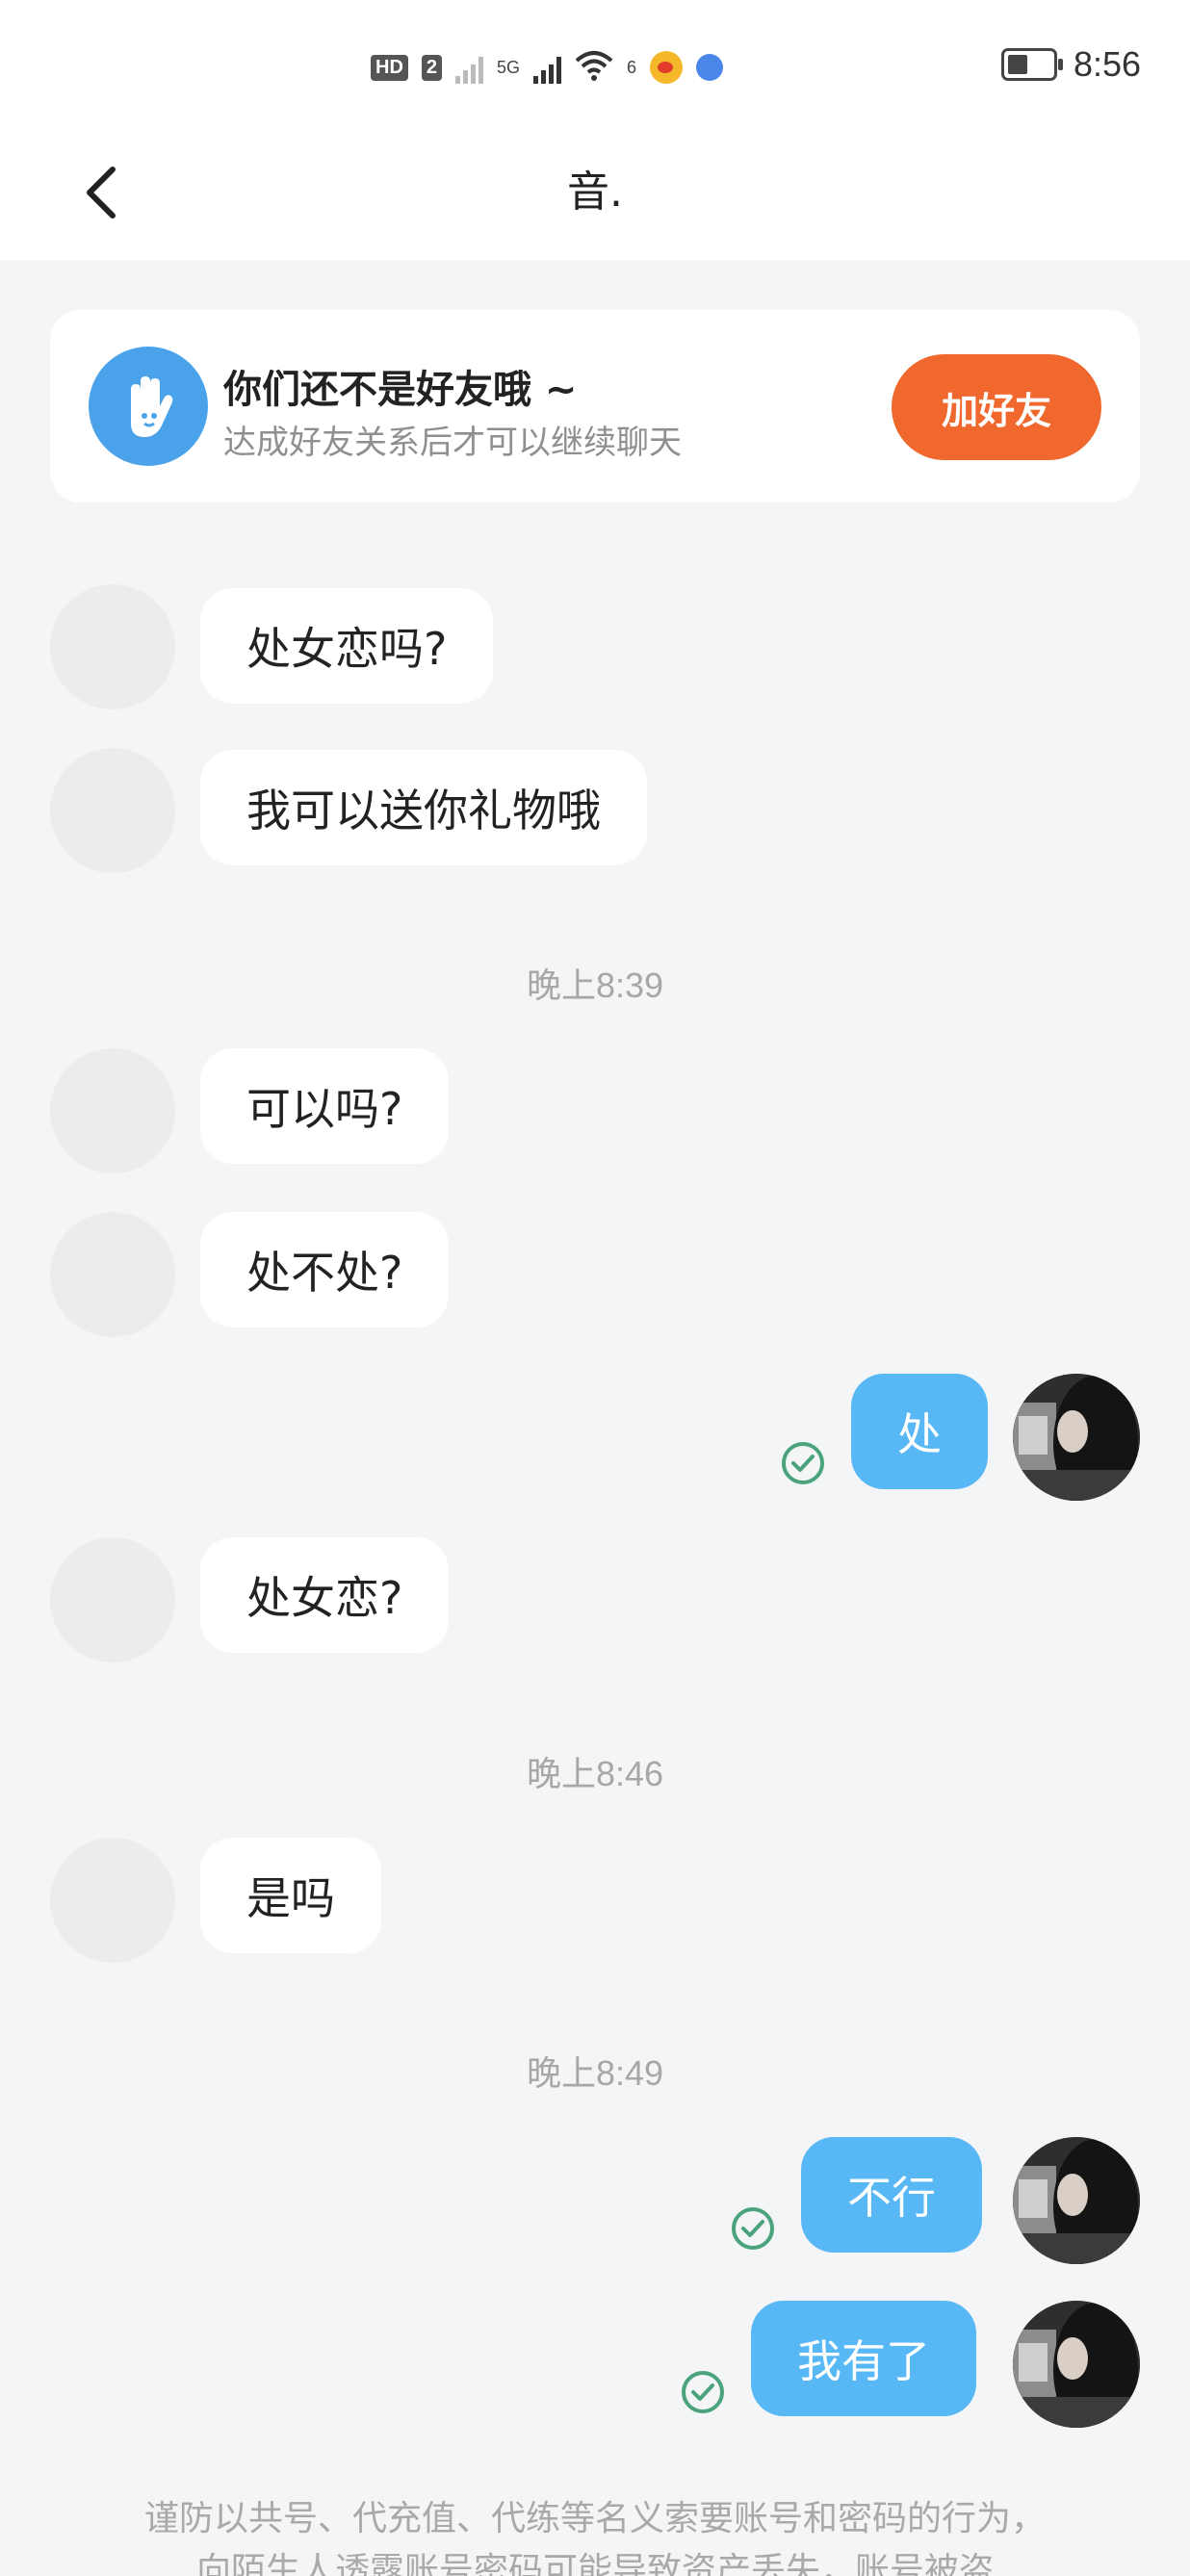 The height and width of the screenshot is (2576, 1190). What do you see at coordinates (424, 808) in the screenshot?
I see `message-bubble: 我可以送你礼物哦` at bounding box center [424, 808].